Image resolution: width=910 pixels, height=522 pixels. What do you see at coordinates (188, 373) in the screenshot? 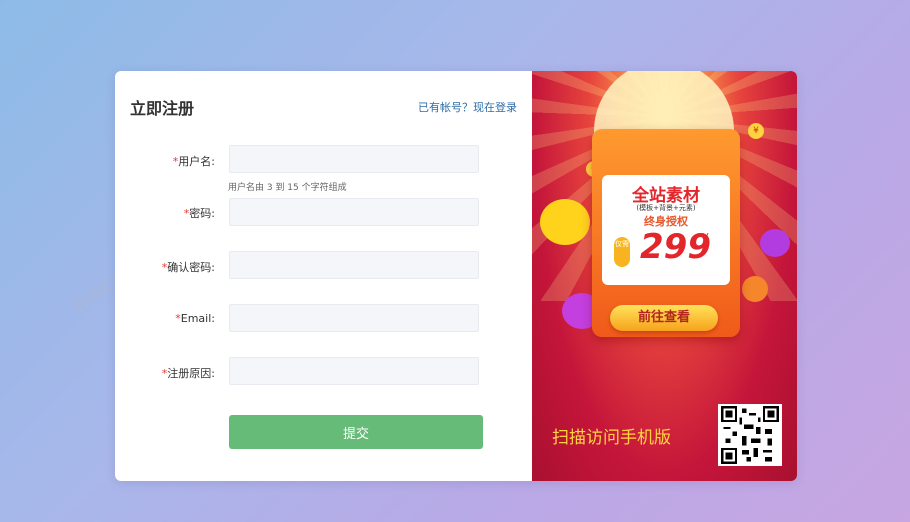
I see `reason-label: *注册原因:` at bounding box center [188, 373].